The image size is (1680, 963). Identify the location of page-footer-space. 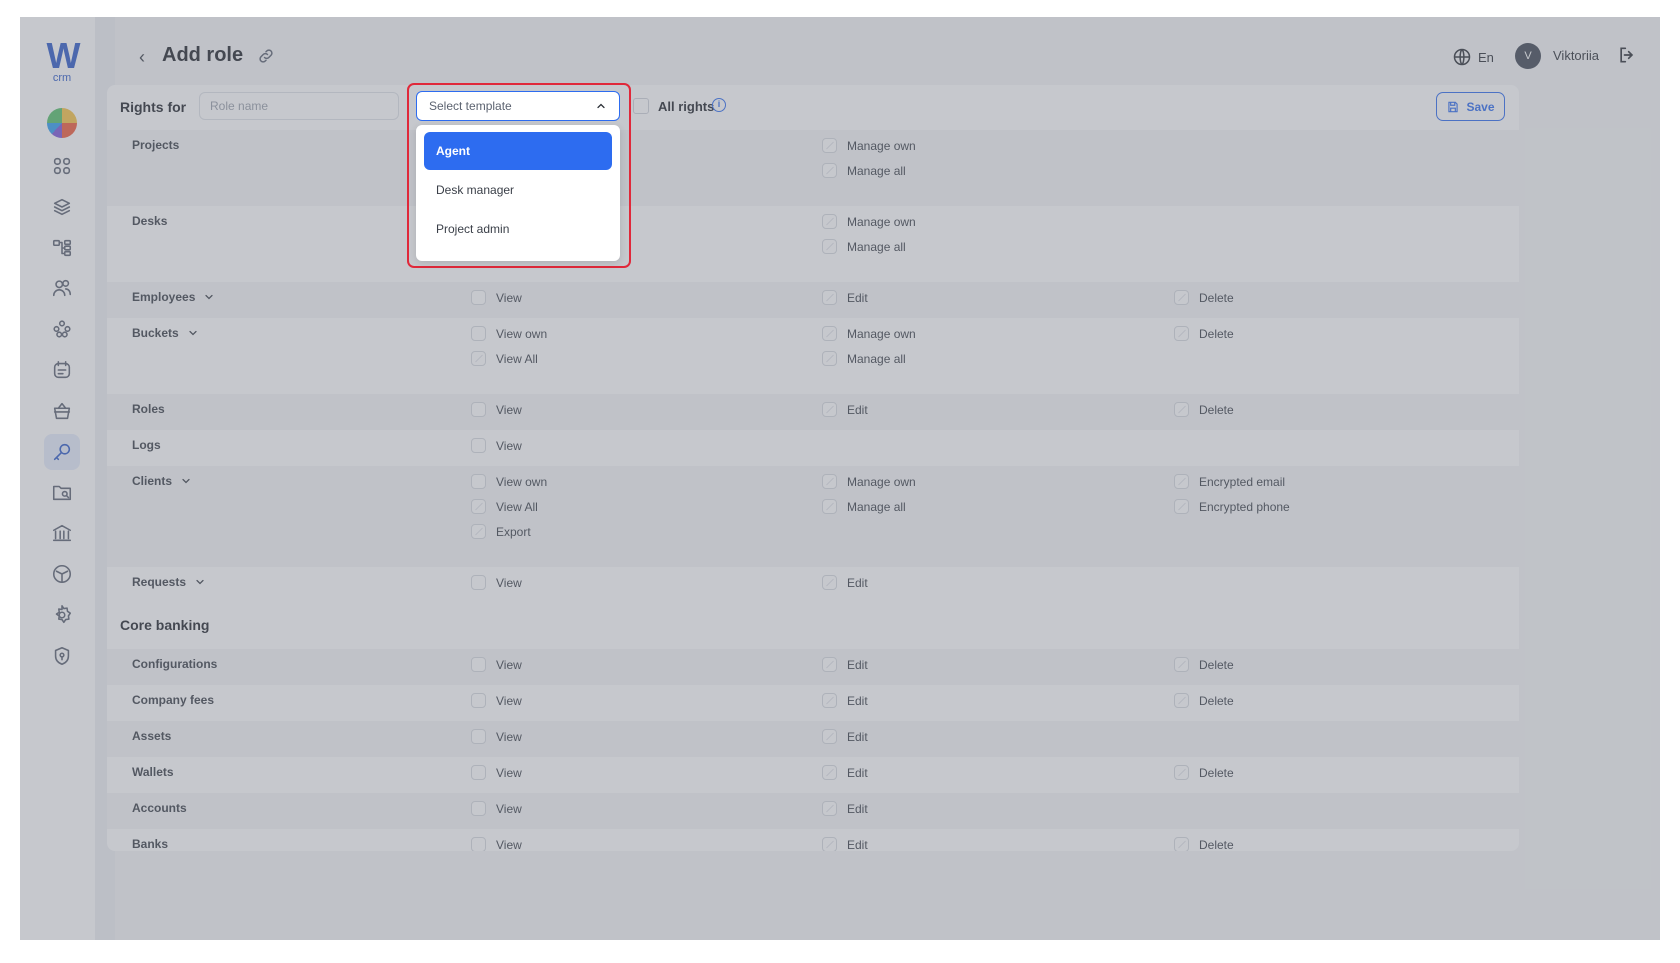
(840, 951).